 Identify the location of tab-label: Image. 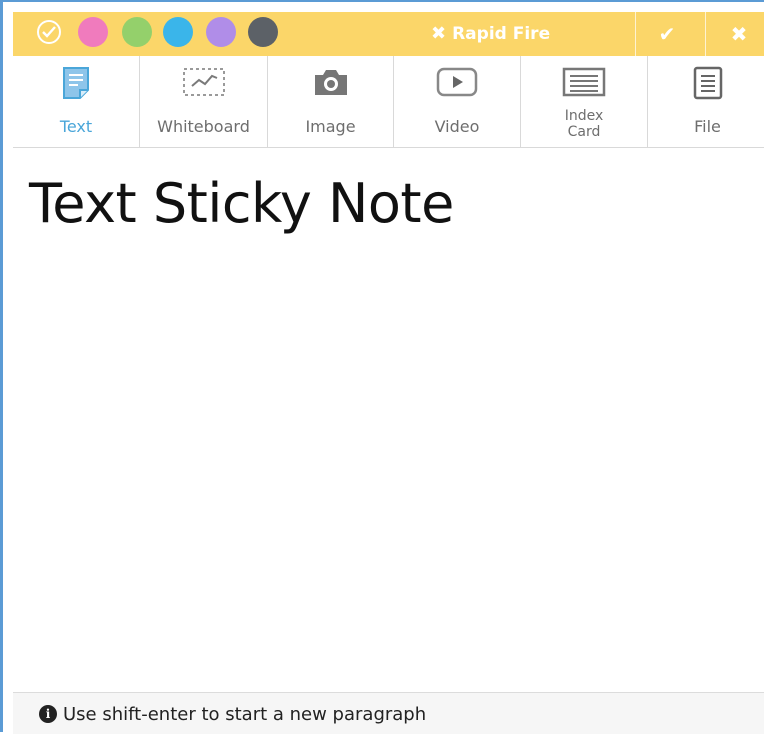
(330, 126).